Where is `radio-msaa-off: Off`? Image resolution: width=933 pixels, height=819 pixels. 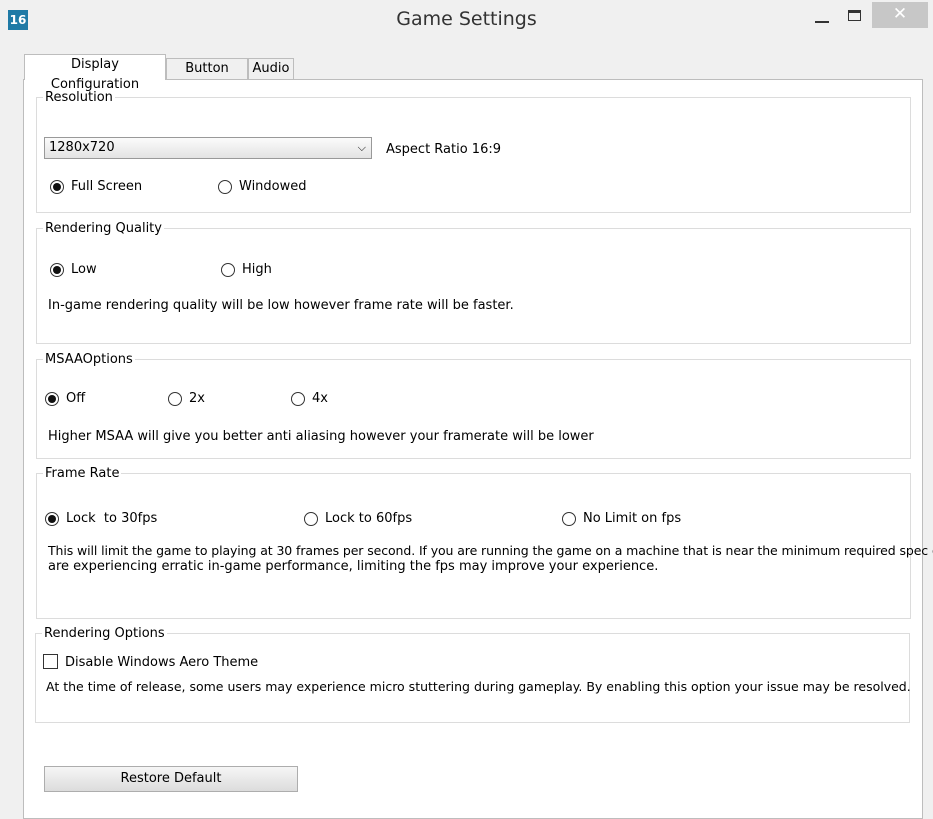 radio-msaa-off: Off is located at coordinates (65, 398).